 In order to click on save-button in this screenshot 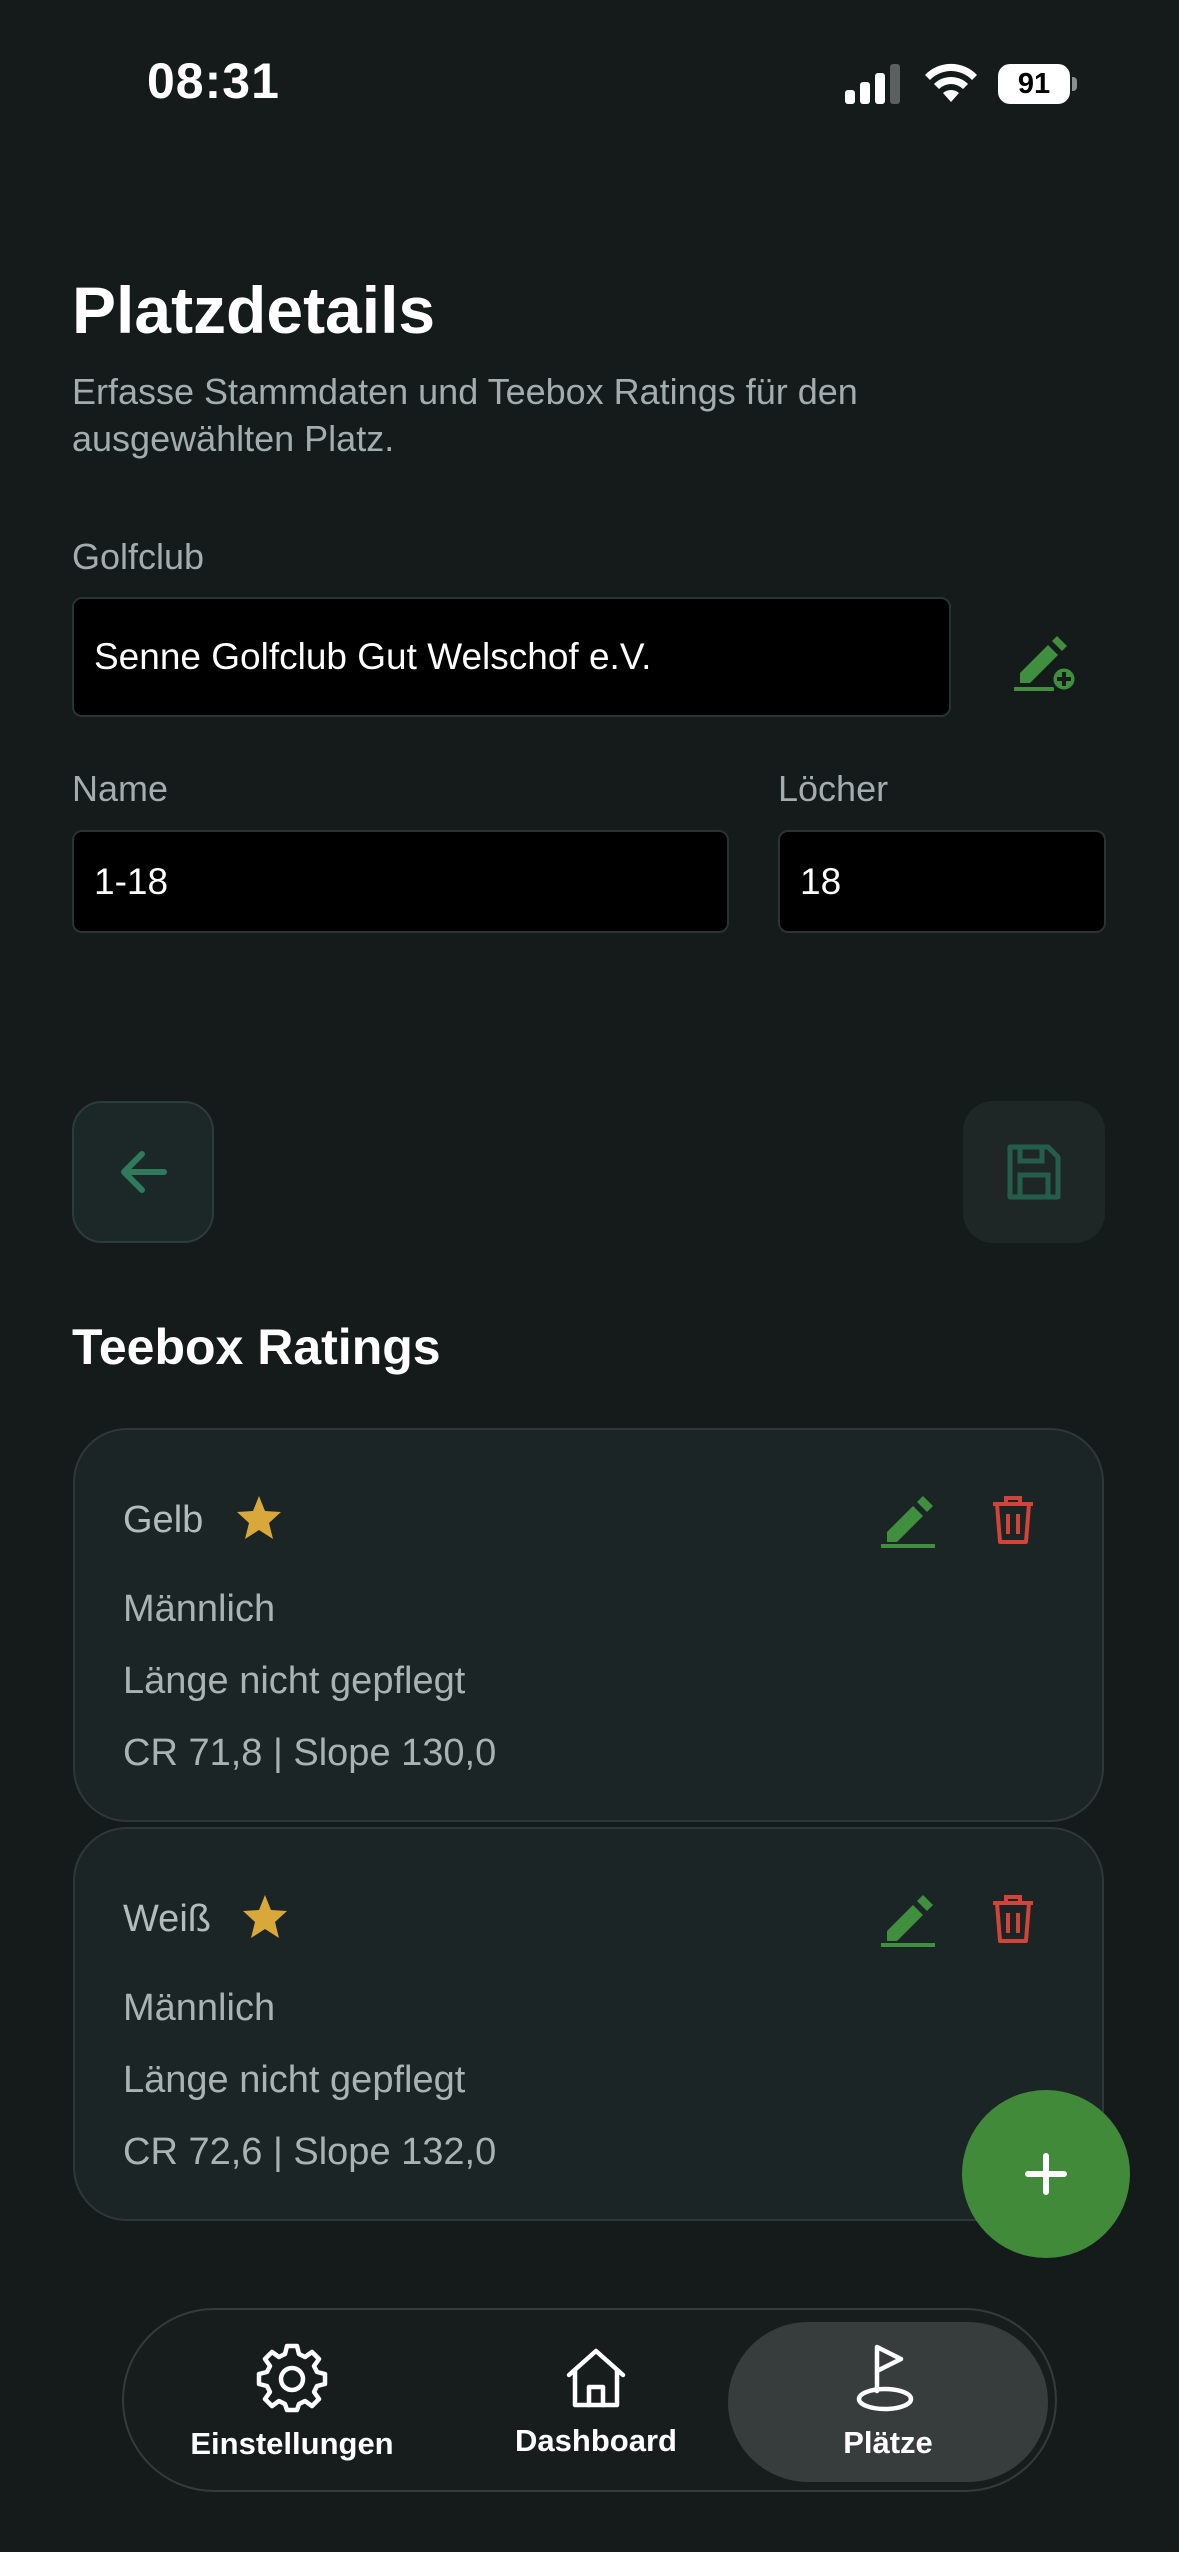, I will do `click(1034, 1172)`.